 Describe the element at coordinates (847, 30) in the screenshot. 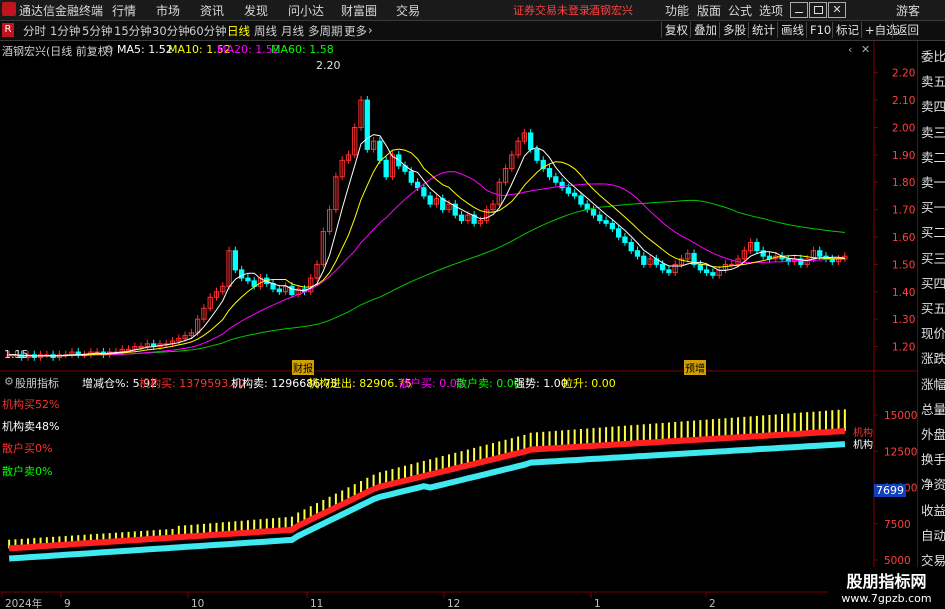

I see `mark-button: 标记` at that location.